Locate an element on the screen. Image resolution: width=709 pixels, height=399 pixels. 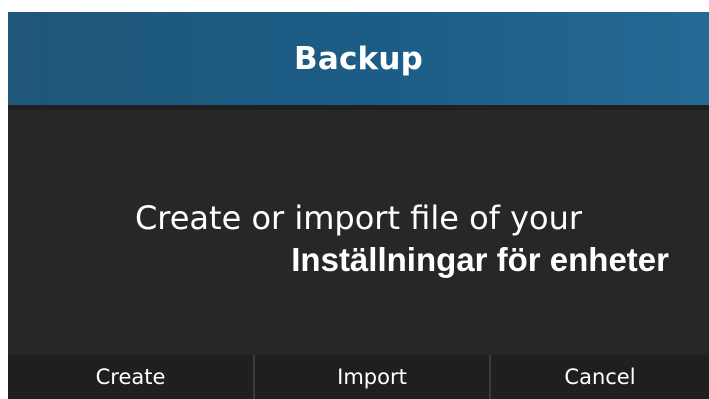
button-bar: Create Import Cancel is located at coordinates (358, 377).